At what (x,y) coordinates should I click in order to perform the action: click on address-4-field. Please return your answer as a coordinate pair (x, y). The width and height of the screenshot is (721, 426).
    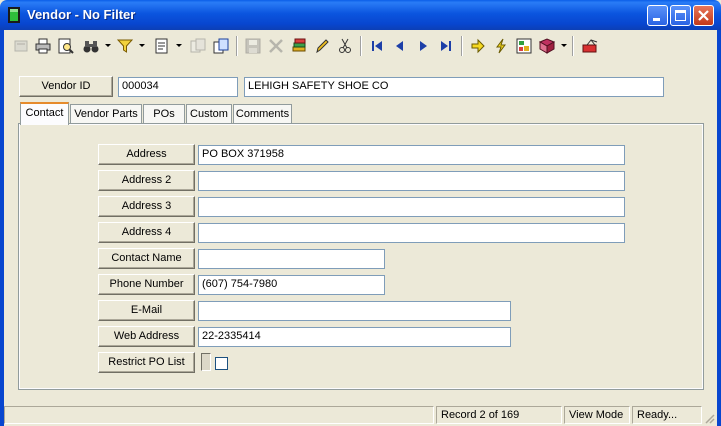
    Looking at the image, I should click on (411, 233).